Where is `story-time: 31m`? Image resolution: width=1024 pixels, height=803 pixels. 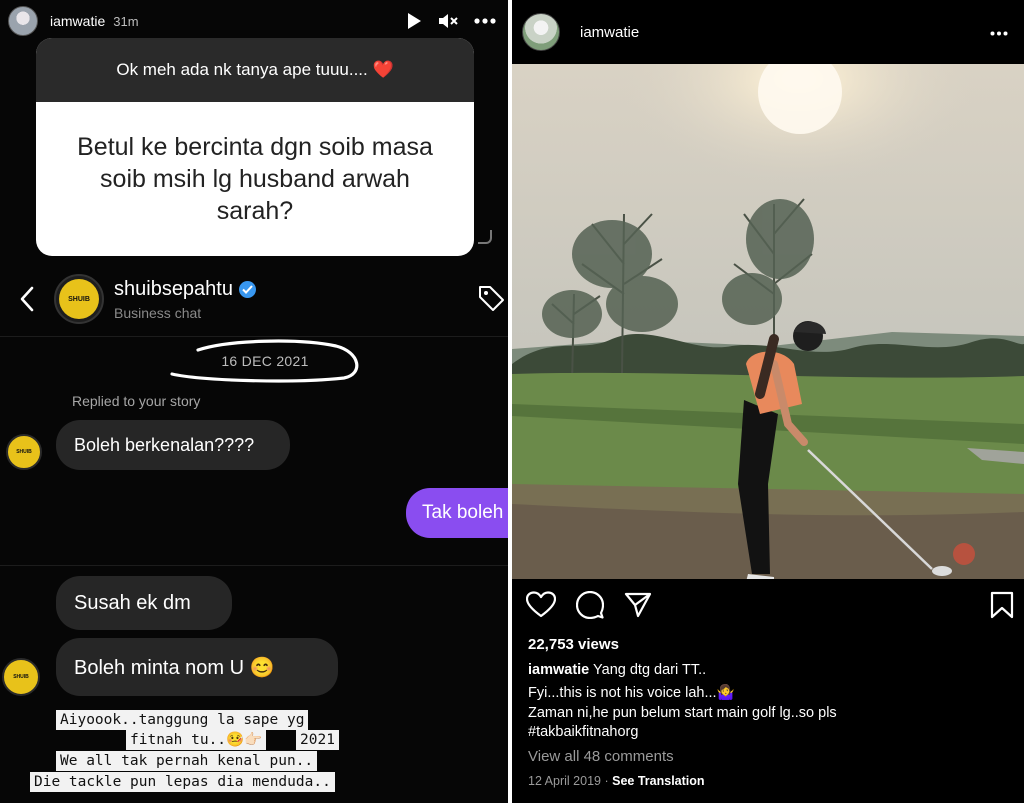 story-time: 31m is located at coordinates (126, 21).